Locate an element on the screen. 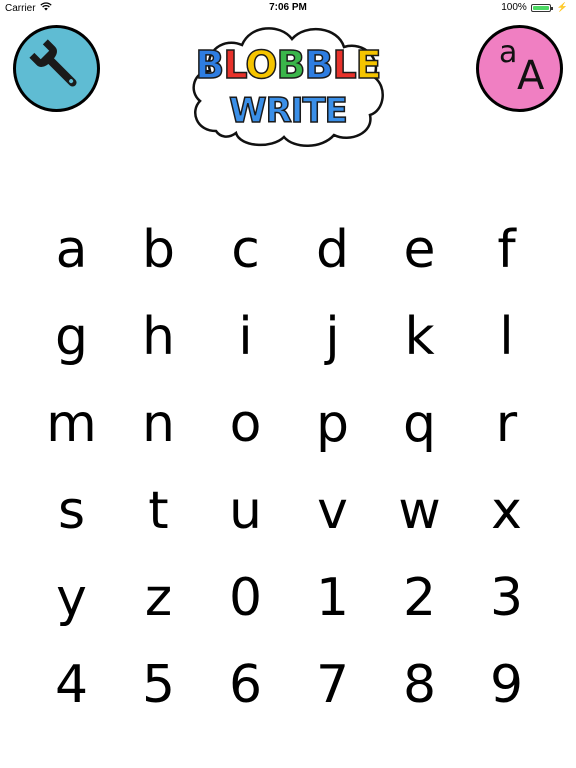 The width and height of the screenshot is (576, 768). character-tile: n is located at coordinates (158, 423).